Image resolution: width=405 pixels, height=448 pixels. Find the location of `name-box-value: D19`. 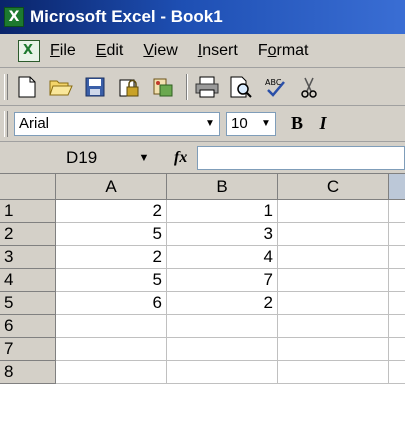

name-box-value: D19 is located at coordinates (82, 157).